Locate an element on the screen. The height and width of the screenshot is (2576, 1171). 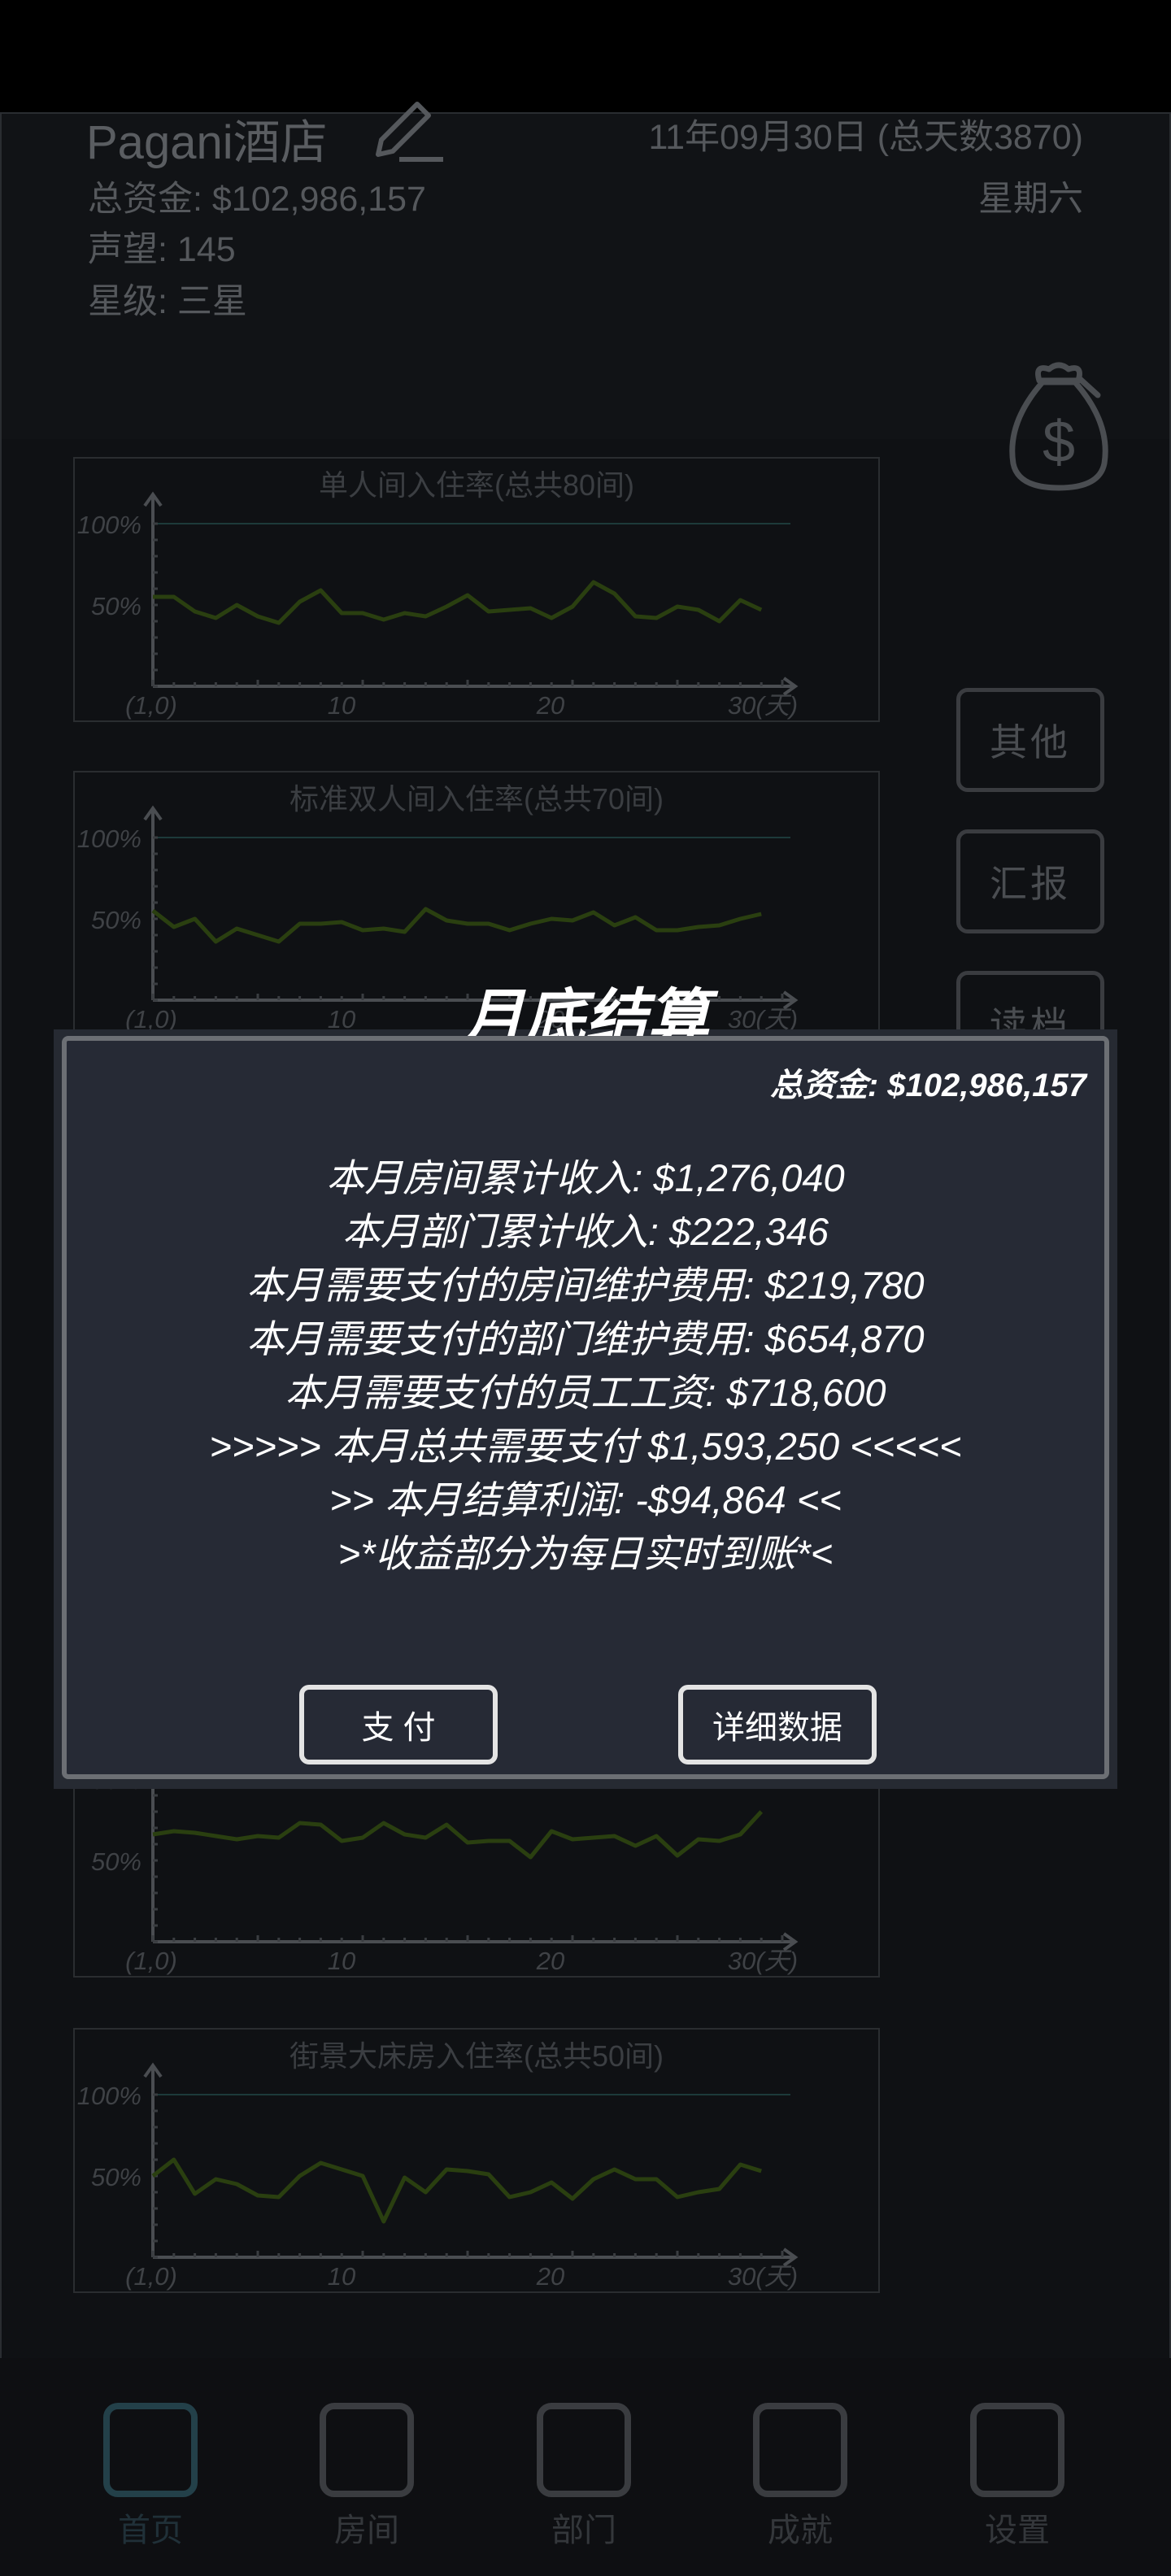
nav-item-achievements: 成就 is located at coordinates (800, 2477).